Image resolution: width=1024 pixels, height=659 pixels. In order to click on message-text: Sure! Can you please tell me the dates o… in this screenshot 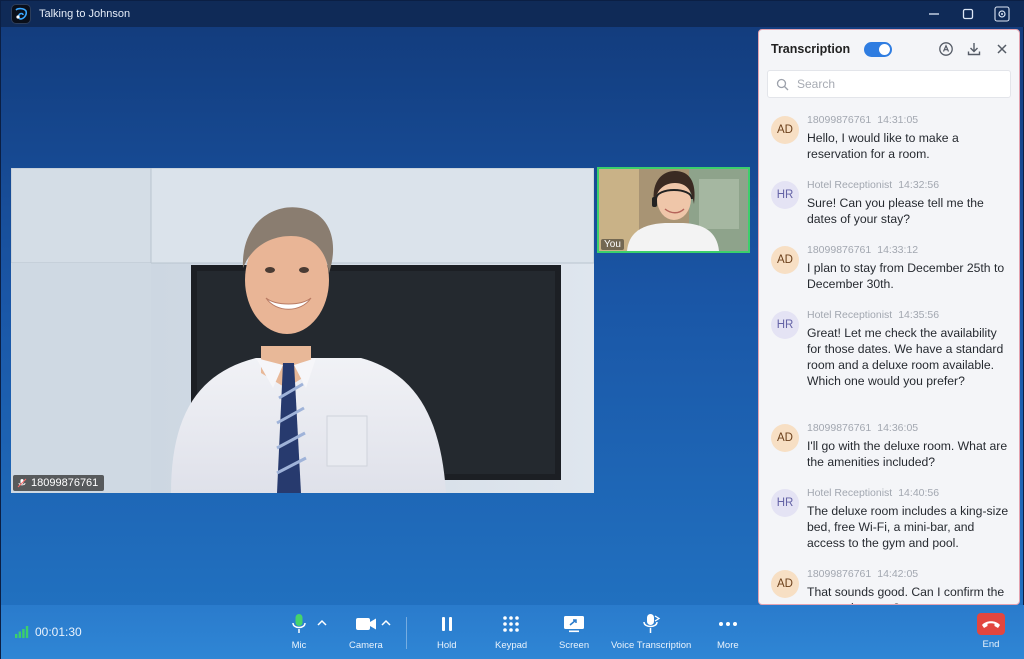, I will do `click(895, 211)`.